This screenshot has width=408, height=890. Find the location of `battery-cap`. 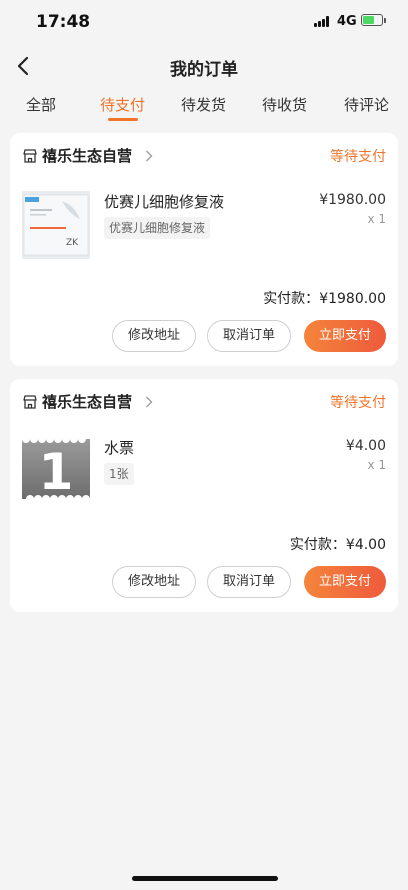

battery-cap is located at coordinates (385, 20).